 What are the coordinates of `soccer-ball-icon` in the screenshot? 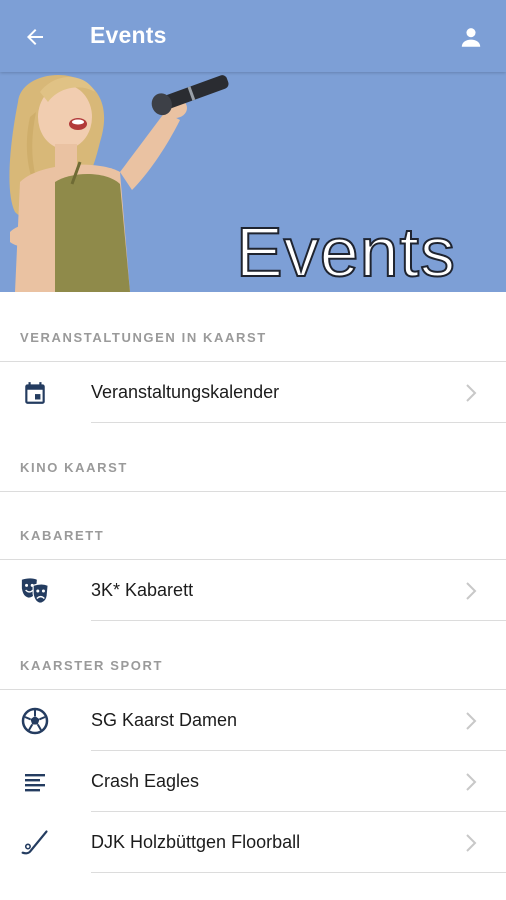 It's located at (35, 721).